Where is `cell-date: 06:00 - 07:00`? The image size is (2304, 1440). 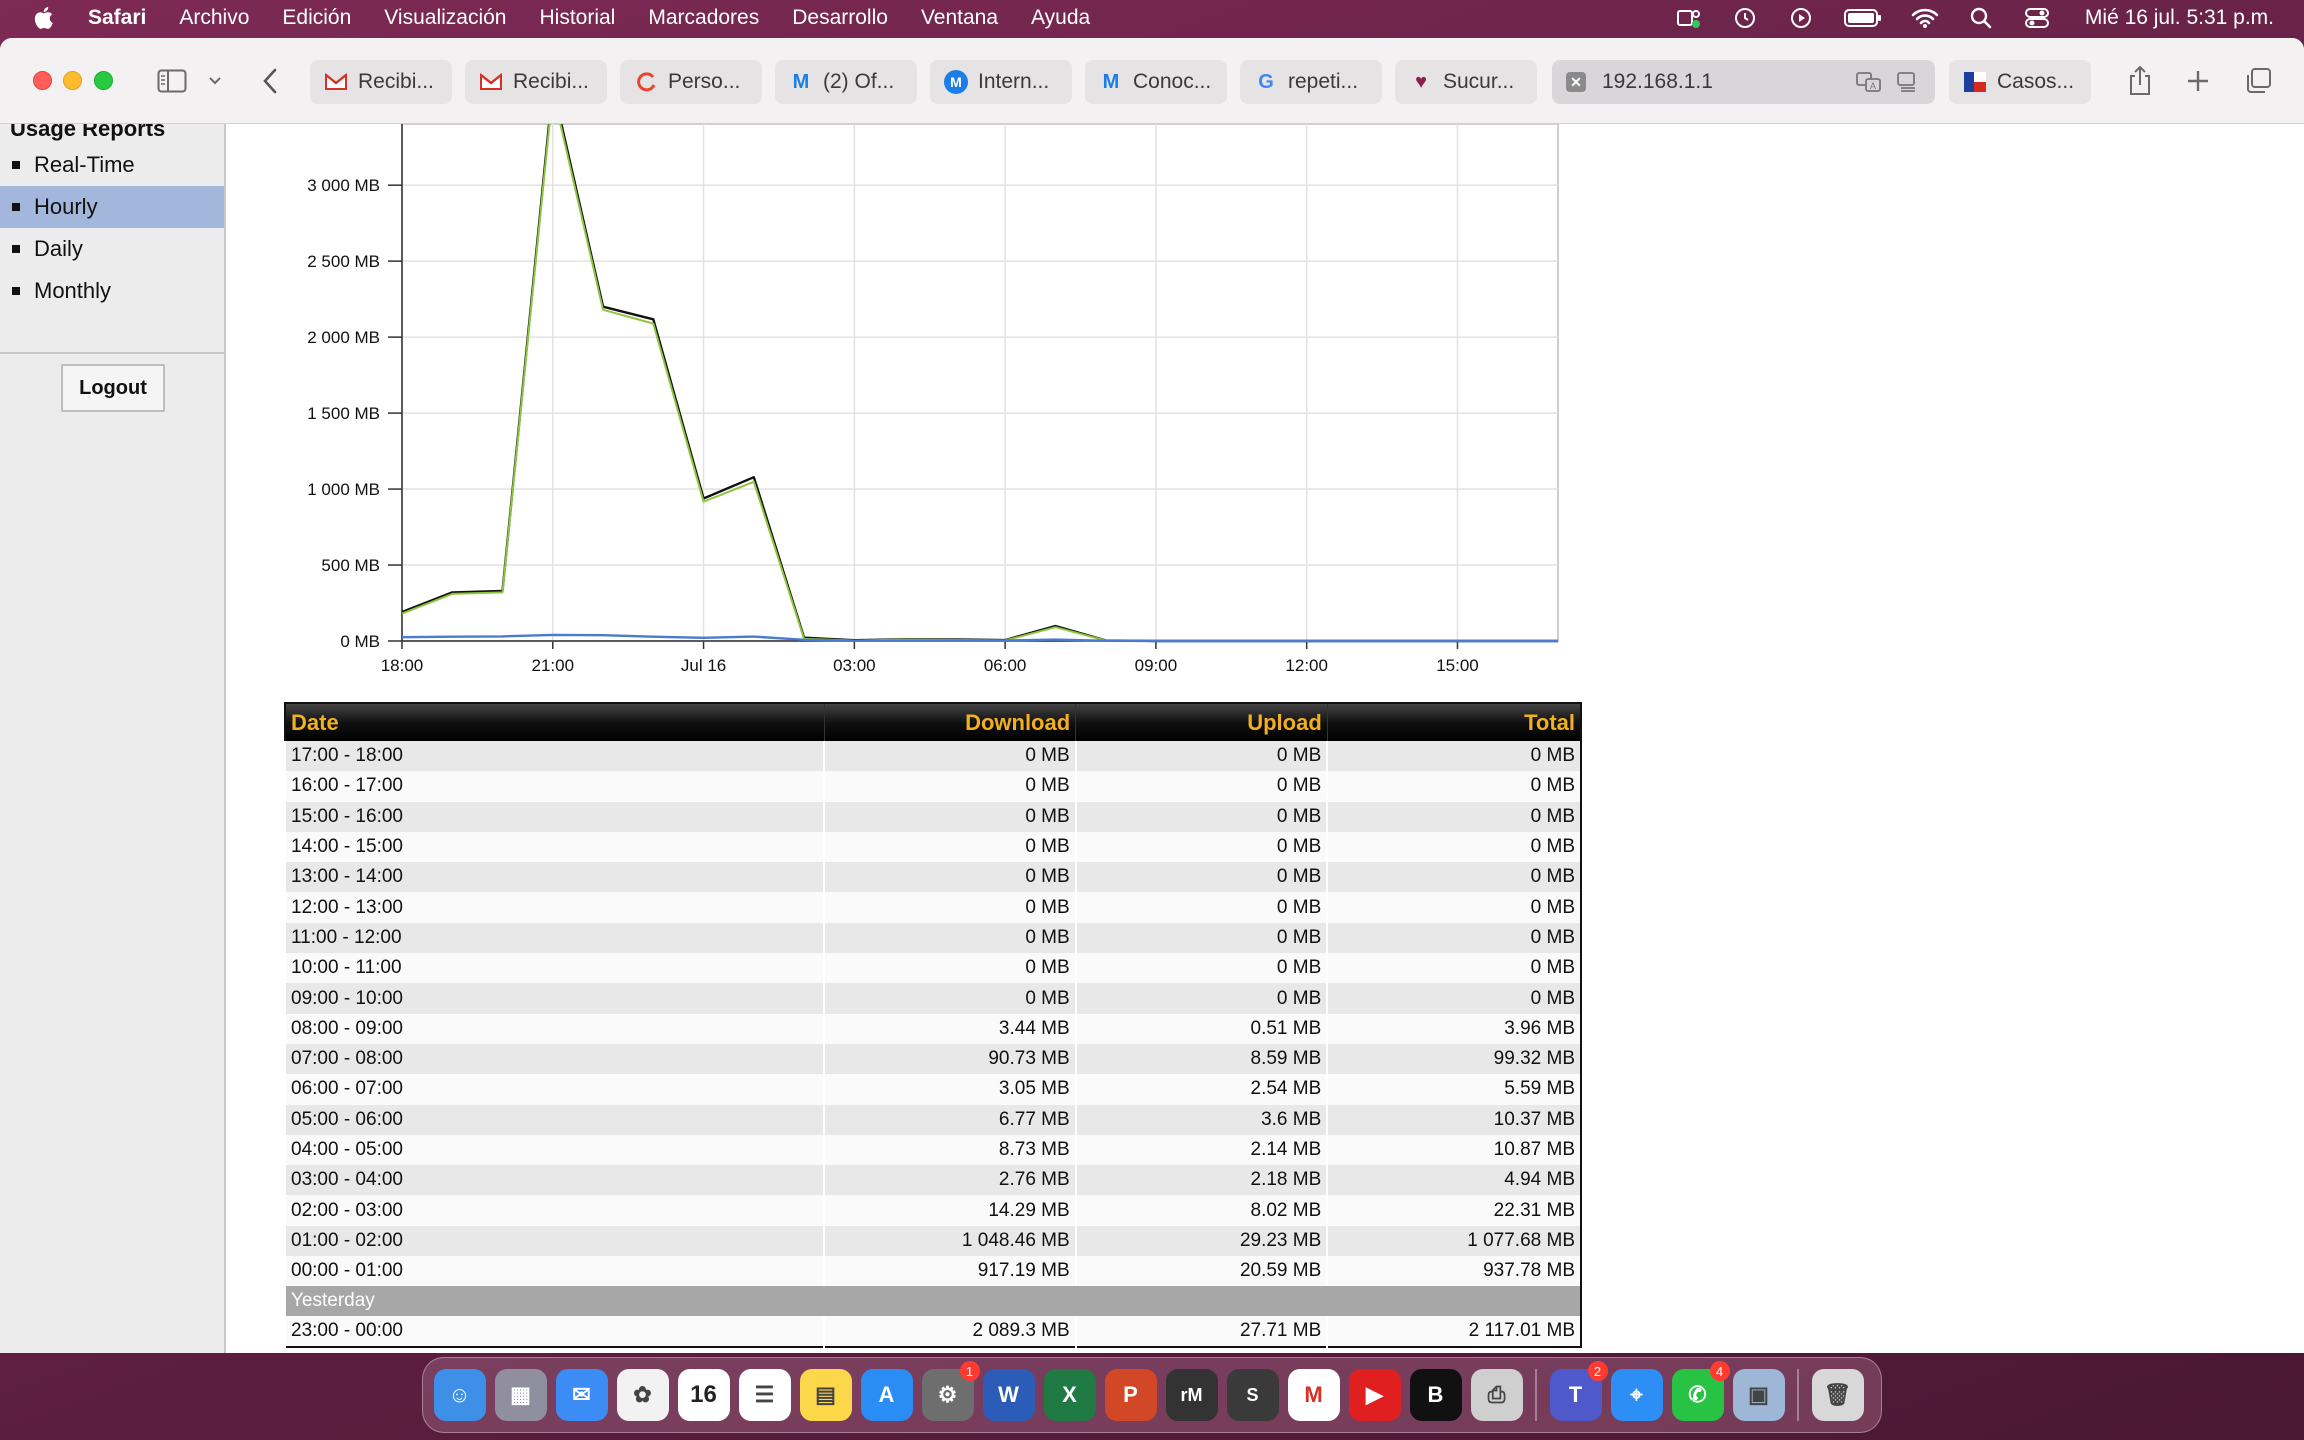
cell-date: 06:00 - 07:00 is located at coordinates (554, 1089).